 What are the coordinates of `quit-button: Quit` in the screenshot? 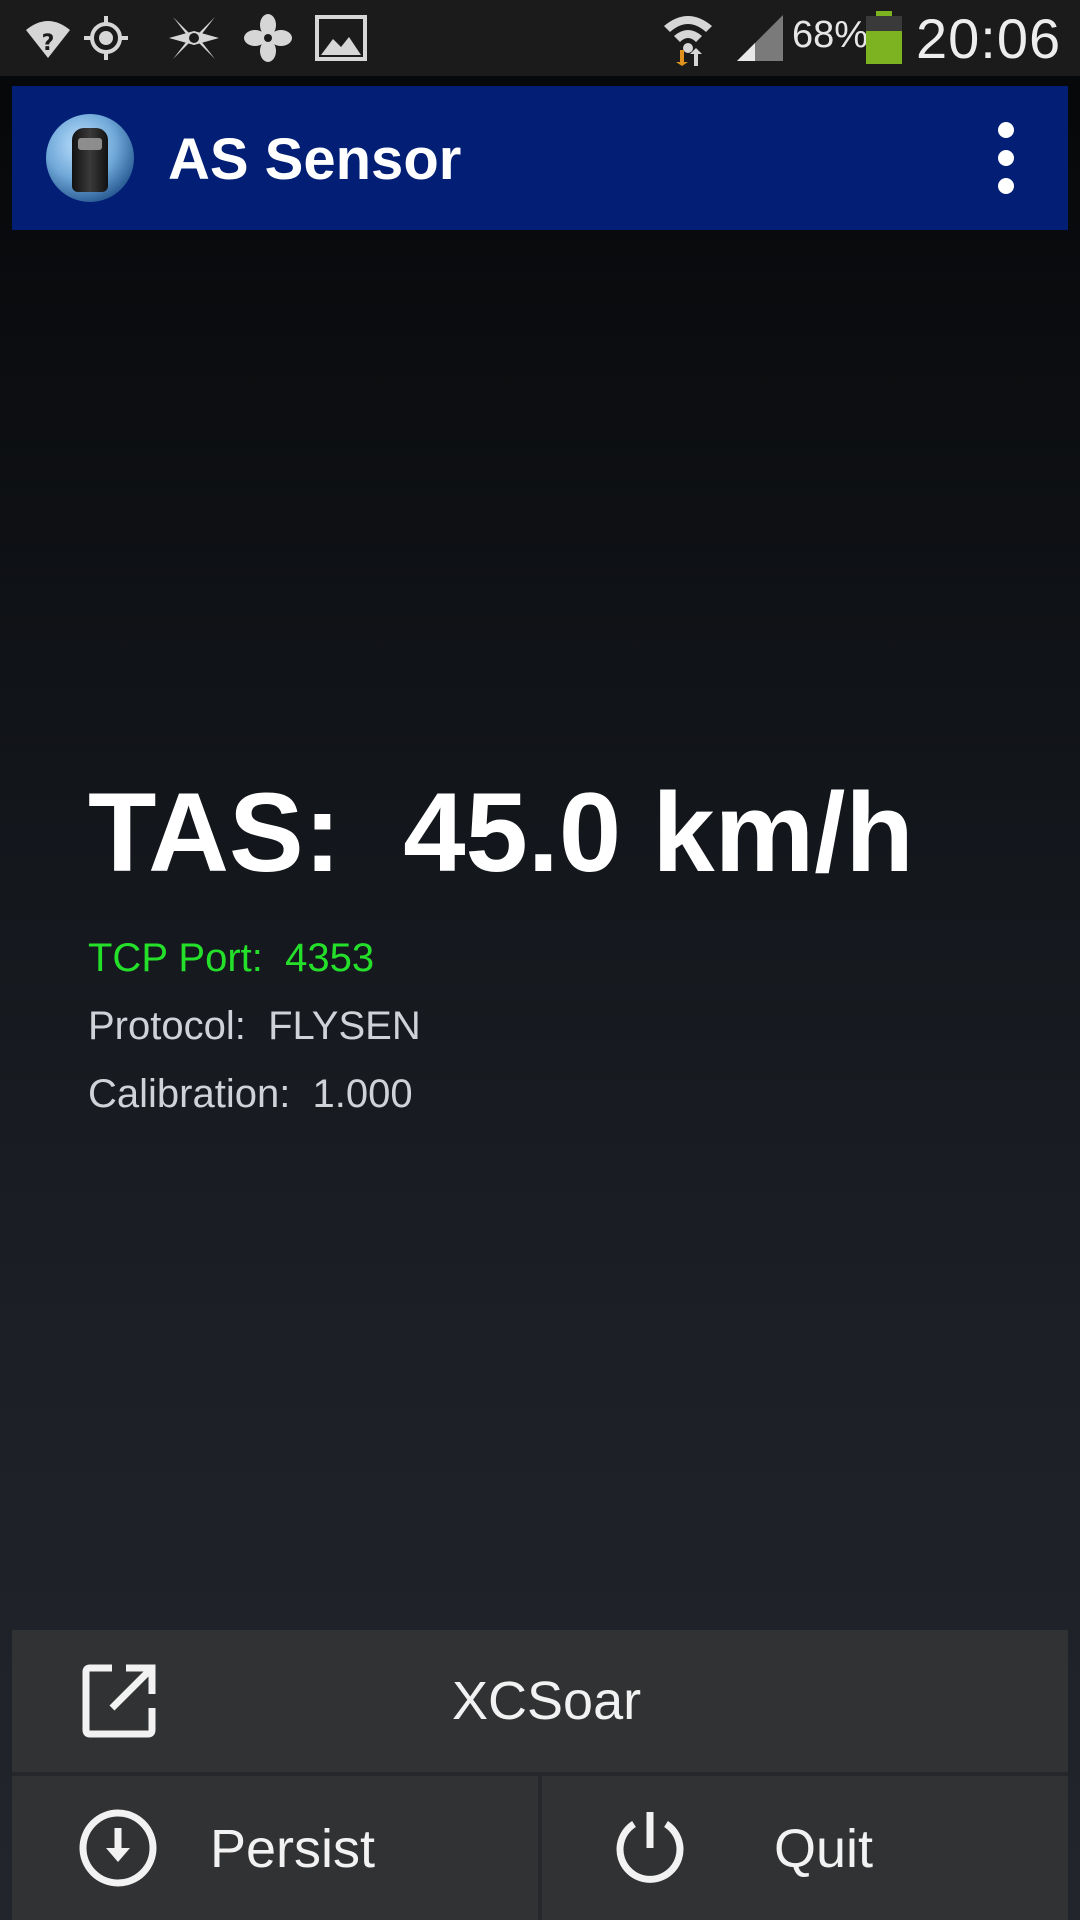 It's located at (805, 1848).